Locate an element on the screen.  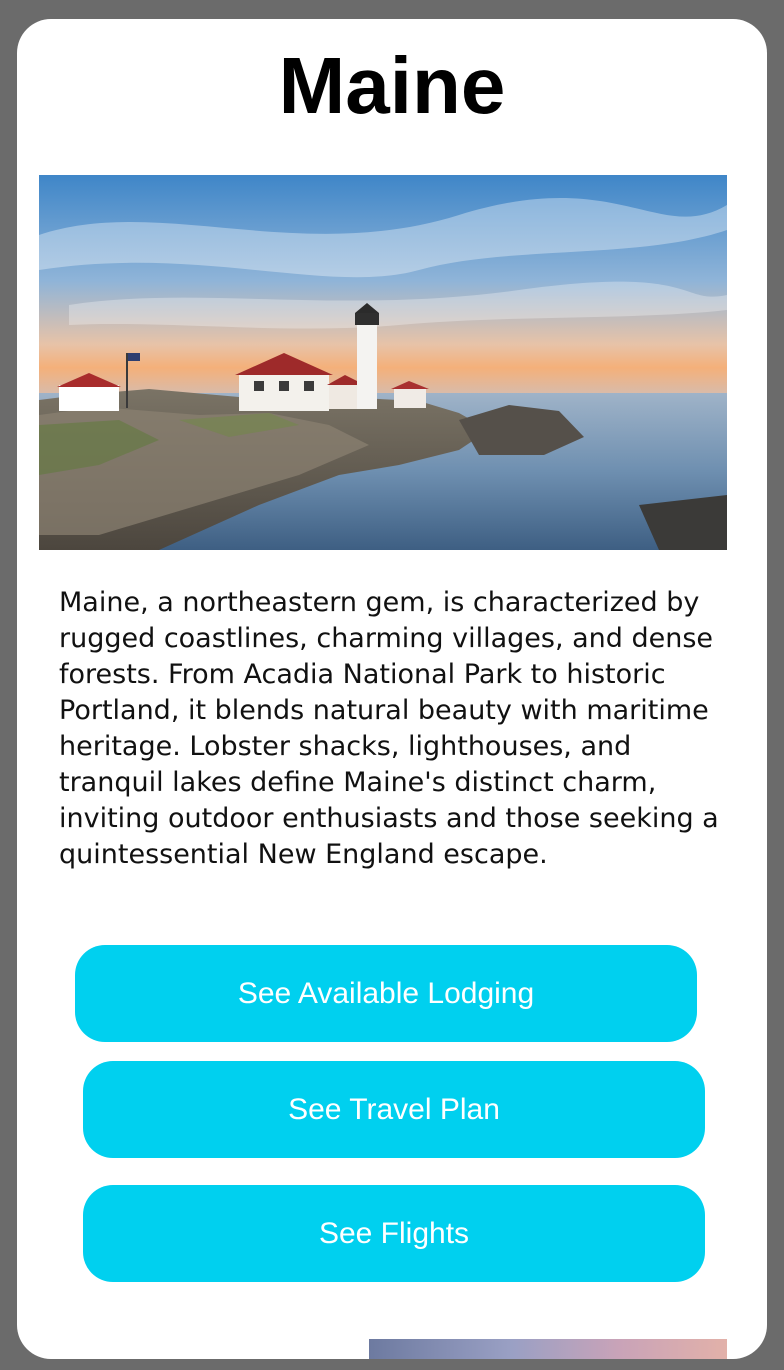
page-title: Maine is located at coordinates (392, 85).